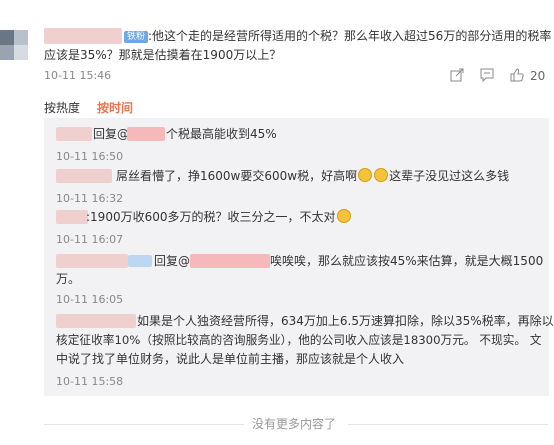 Image resolution: width=554 pixels, height=445 pixels. I want to click on reply-time: 10-11 16:07, so click(90, 239).